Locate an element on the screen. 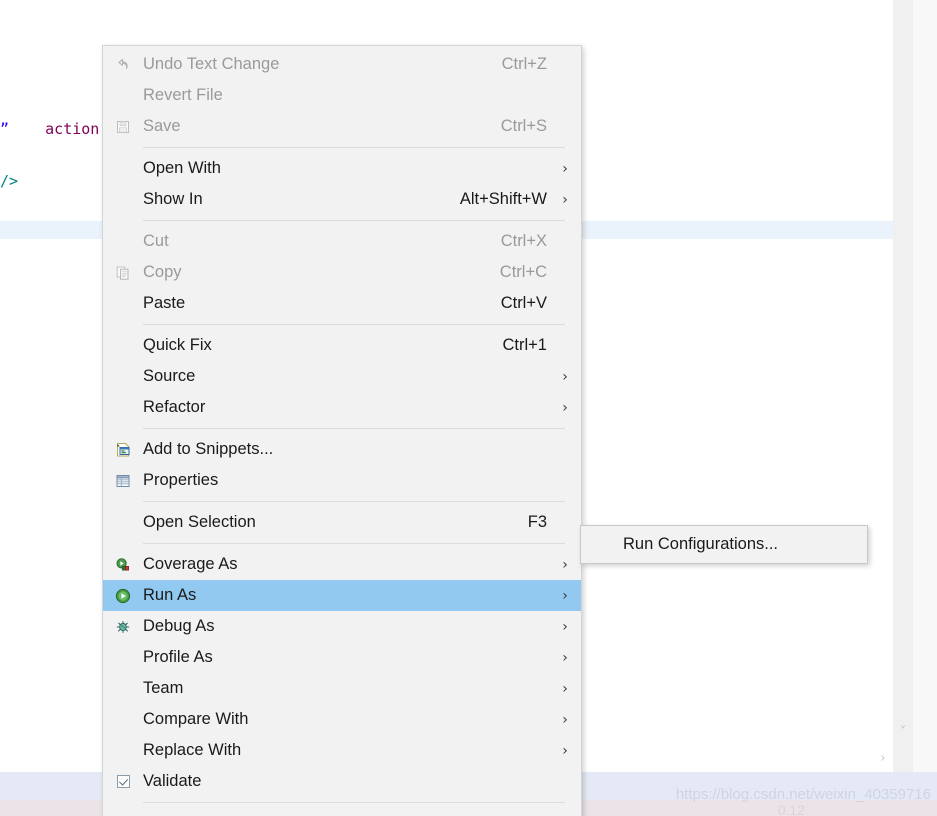  menu-item-label: Coverage As is located at coordinates (190, 564).